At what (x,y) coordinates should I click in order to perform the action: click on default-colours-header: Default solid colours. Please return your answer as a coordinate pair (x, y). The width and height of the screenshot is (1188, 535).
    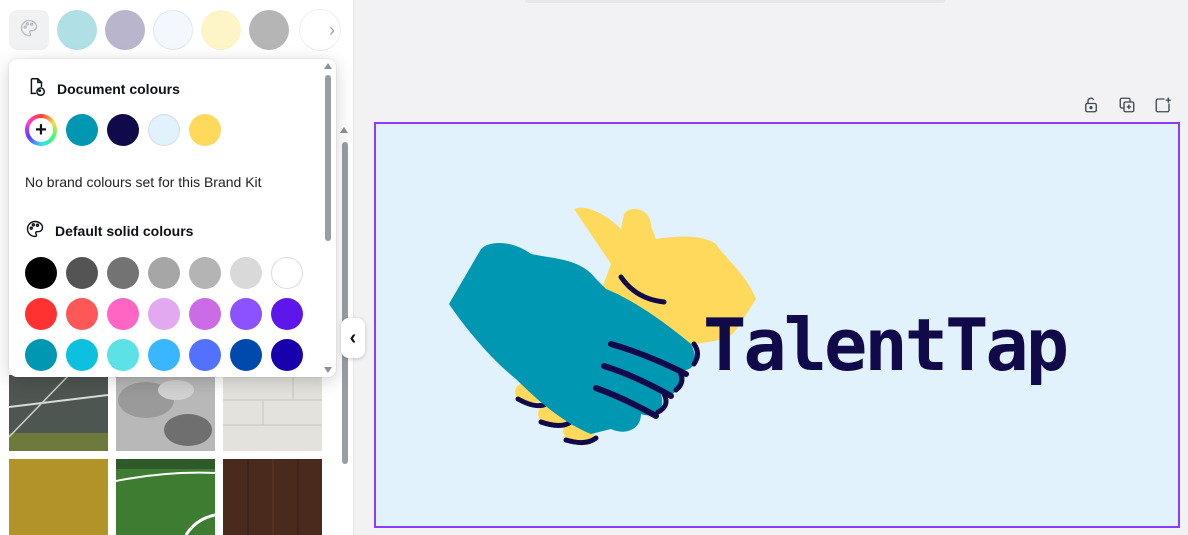
    Looking at the image, I should click on (109, 230).